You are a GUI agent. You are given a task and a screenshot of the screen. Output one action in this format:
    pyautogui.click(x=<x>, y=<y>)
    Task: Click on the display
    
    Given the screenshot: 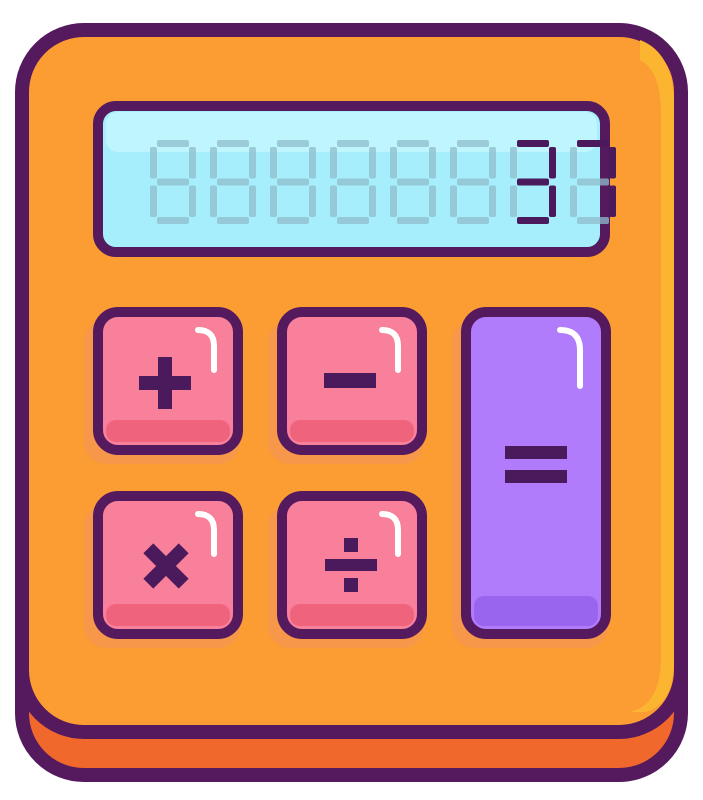 What is the action you would take?
    pyautogui.click(x=354, y=179)
    